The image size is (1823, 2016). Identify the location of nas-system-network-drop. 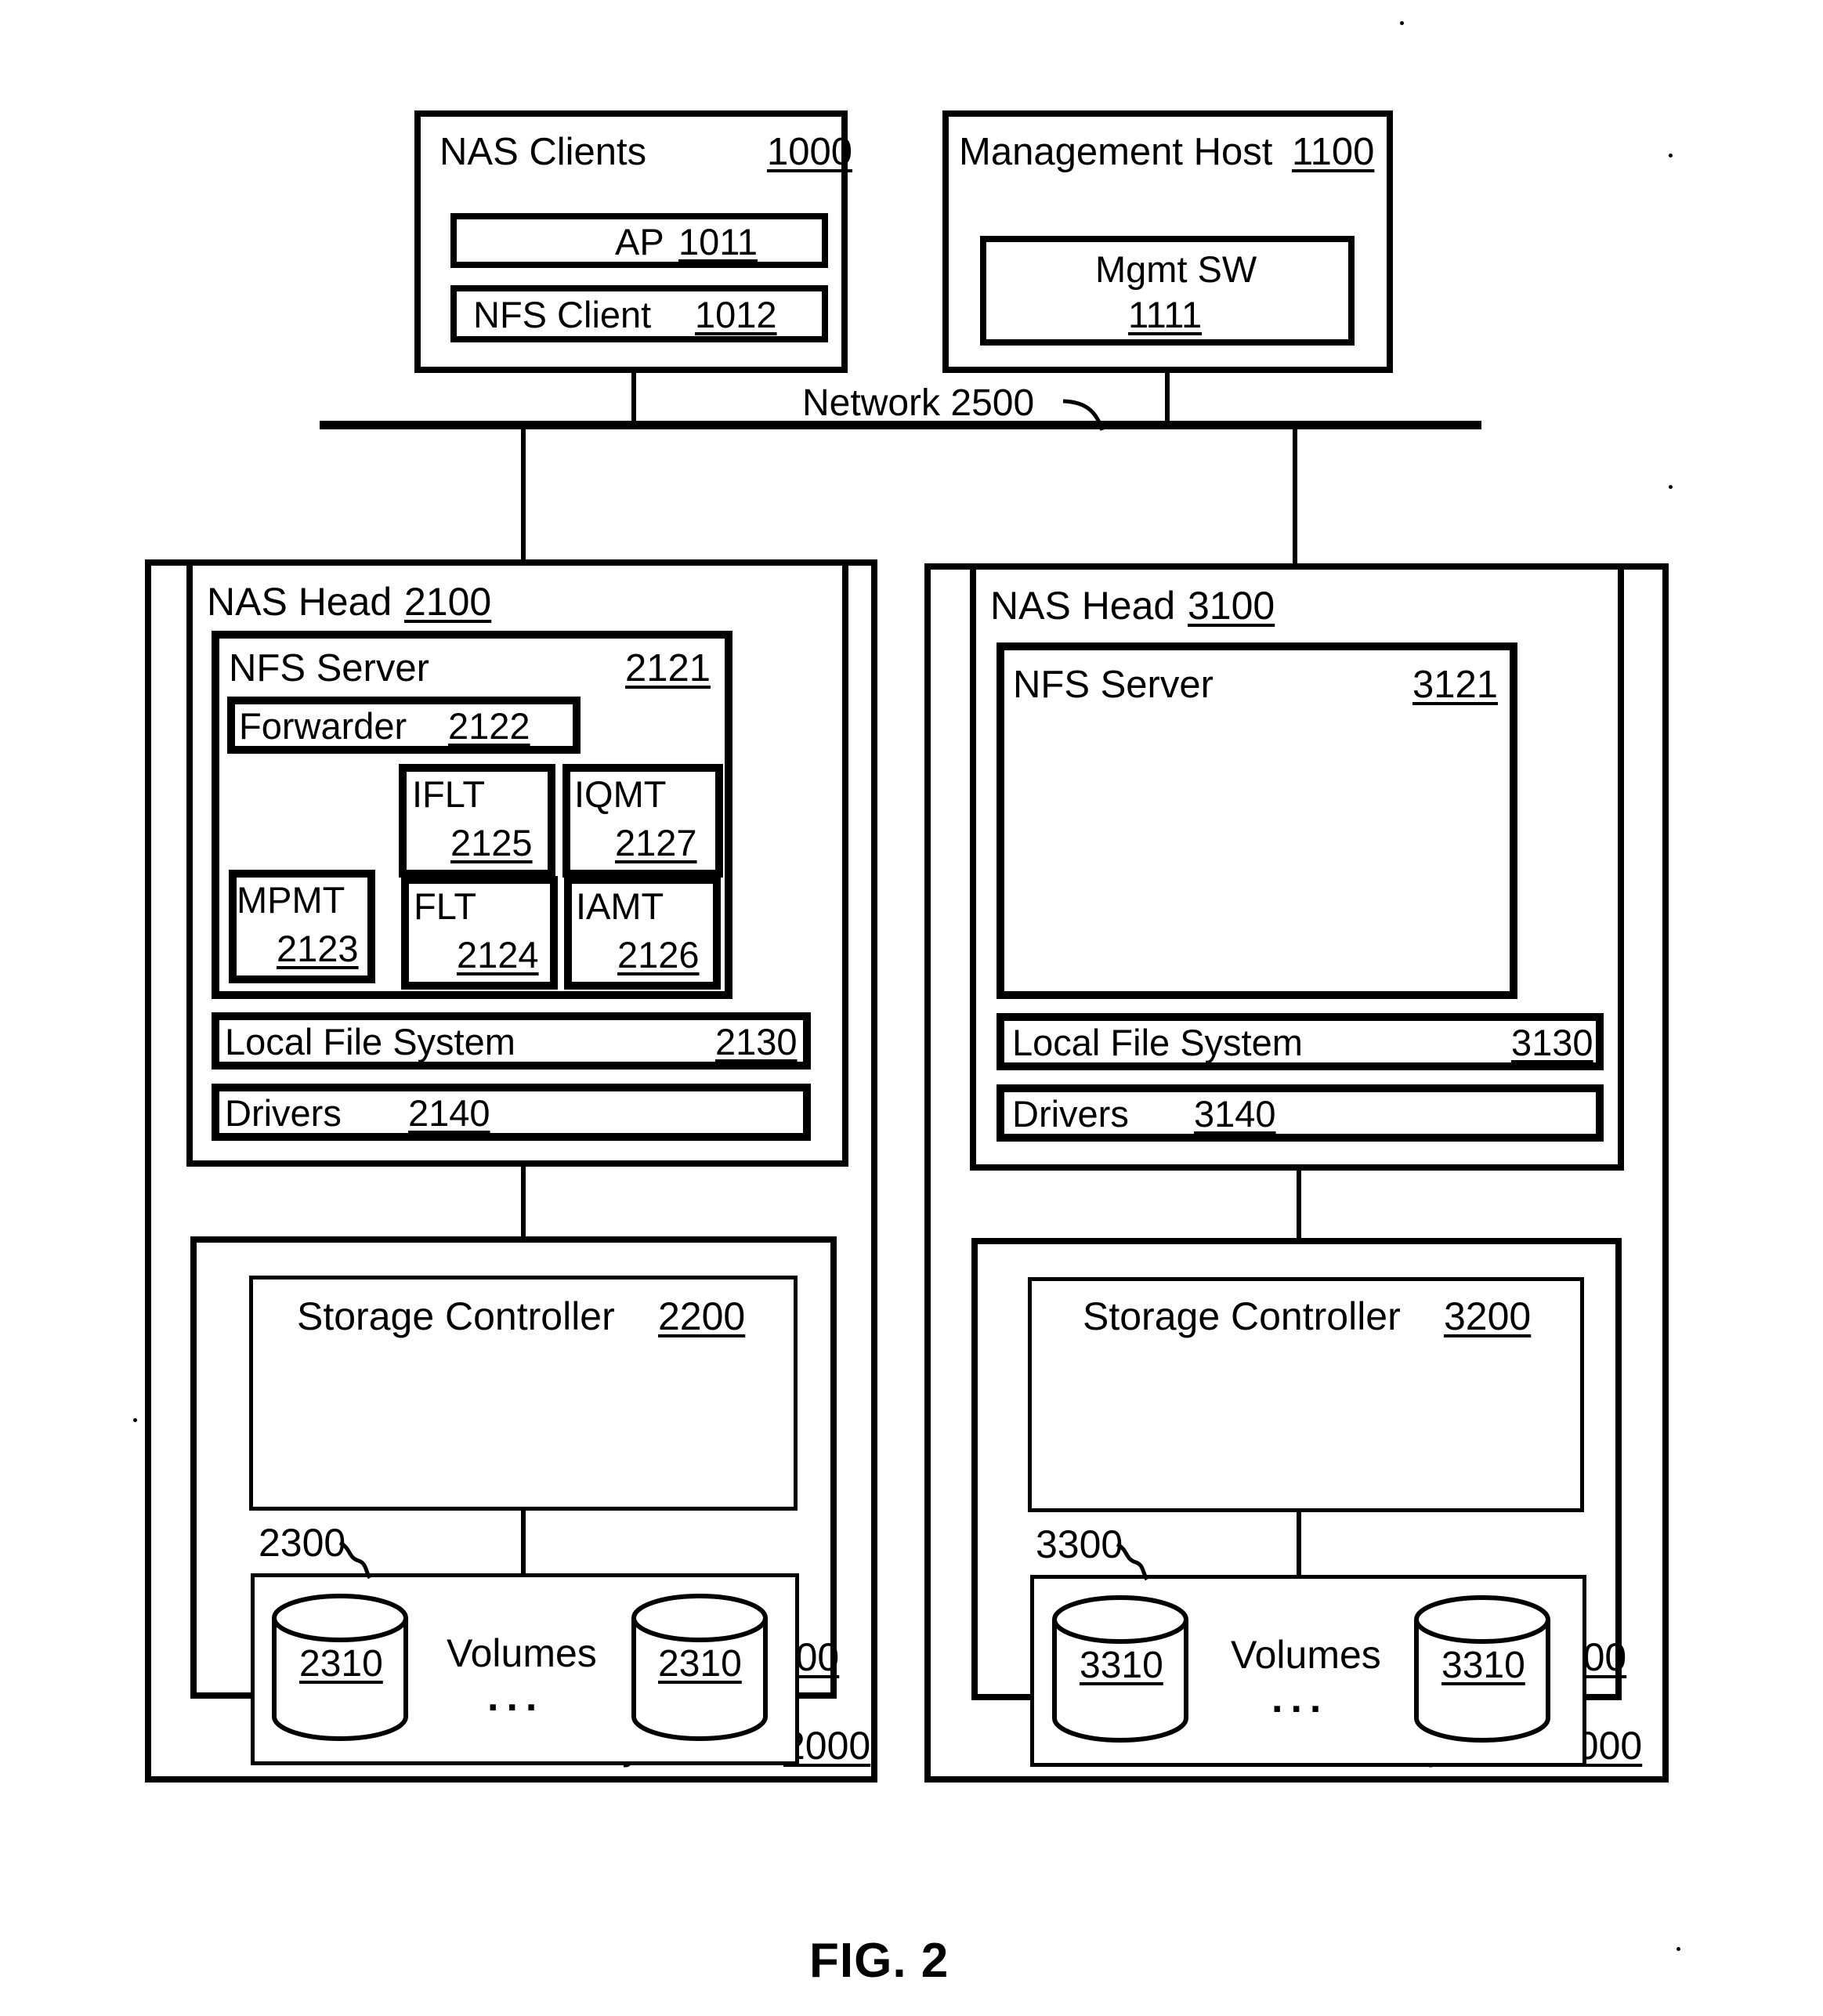
(1295, 497).